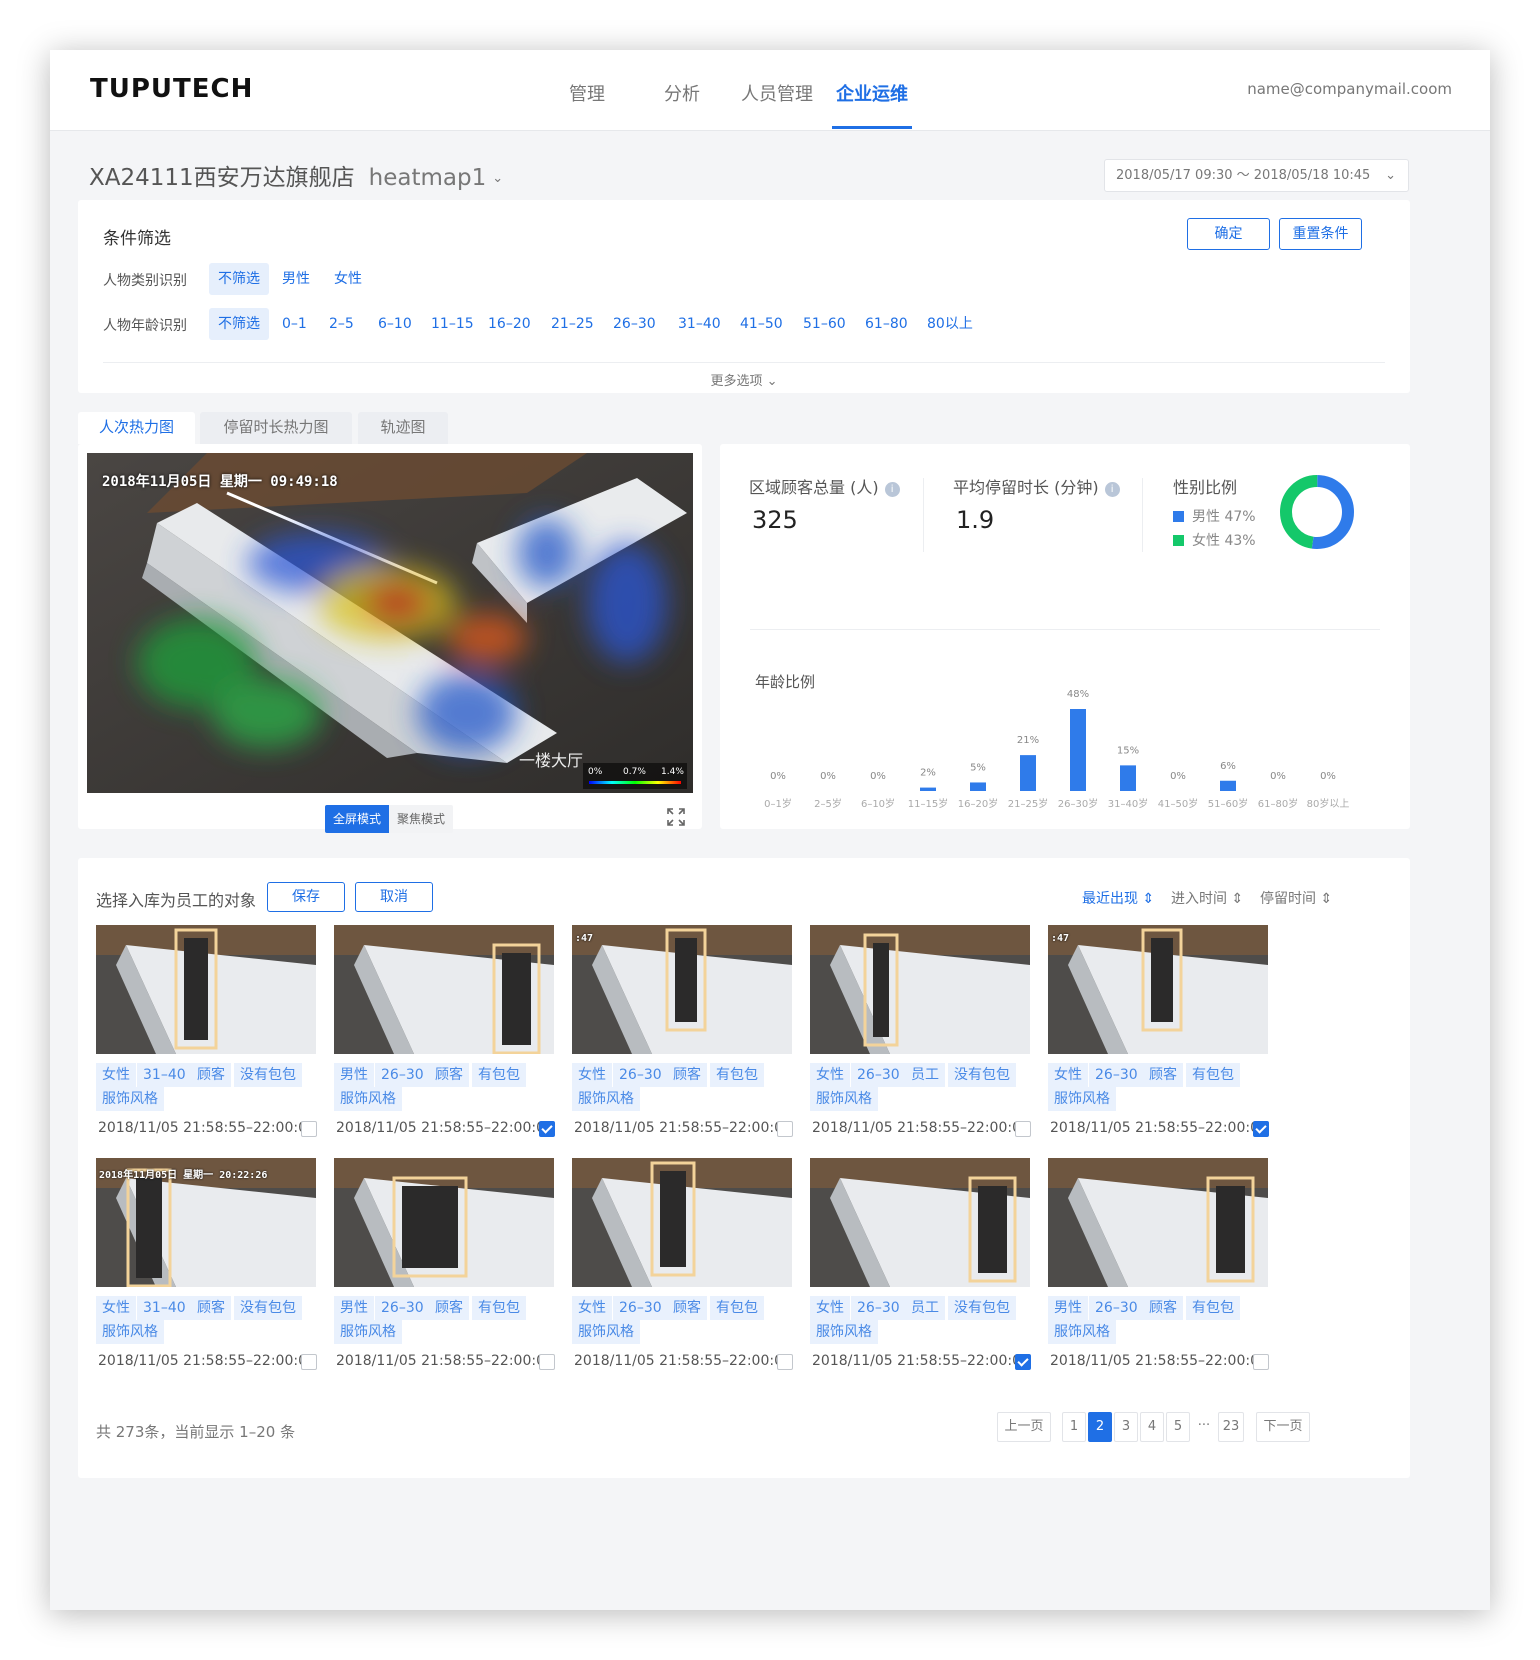  What do you see at coordinates (296, 279) in the screenshot?
I see `gender-option-male: 男性` at bounding box center [296, 279].